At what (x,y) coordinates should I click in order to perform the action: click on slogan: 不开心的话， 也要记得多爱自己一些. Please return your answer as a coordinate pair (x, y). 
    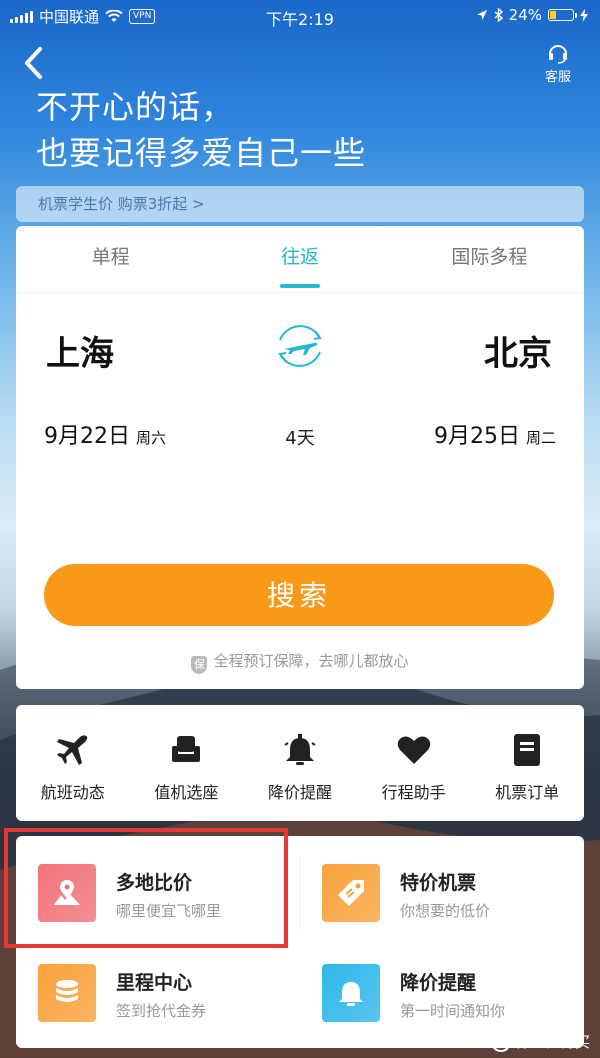
    Looking at the image, I should click on (201, 130).